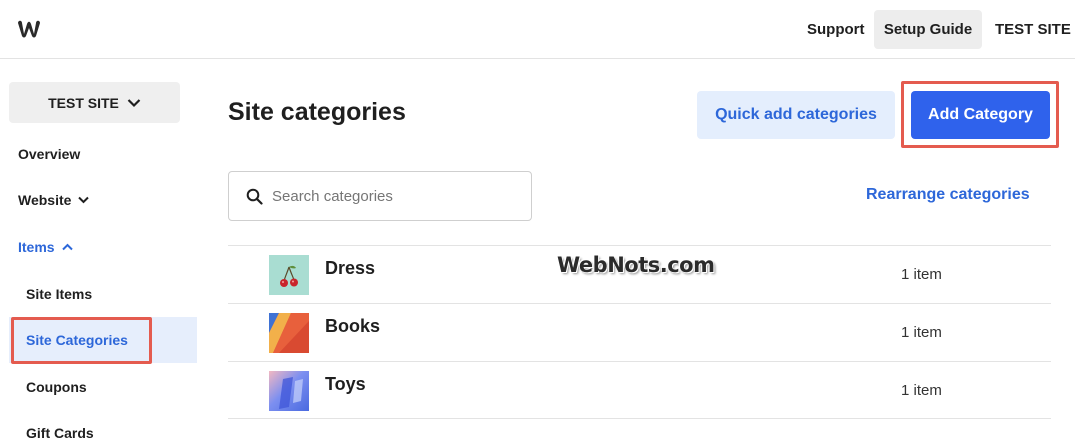 This screenshot has width=1075, height=445. I want to click on category-name: Toys, so click(345, 384).